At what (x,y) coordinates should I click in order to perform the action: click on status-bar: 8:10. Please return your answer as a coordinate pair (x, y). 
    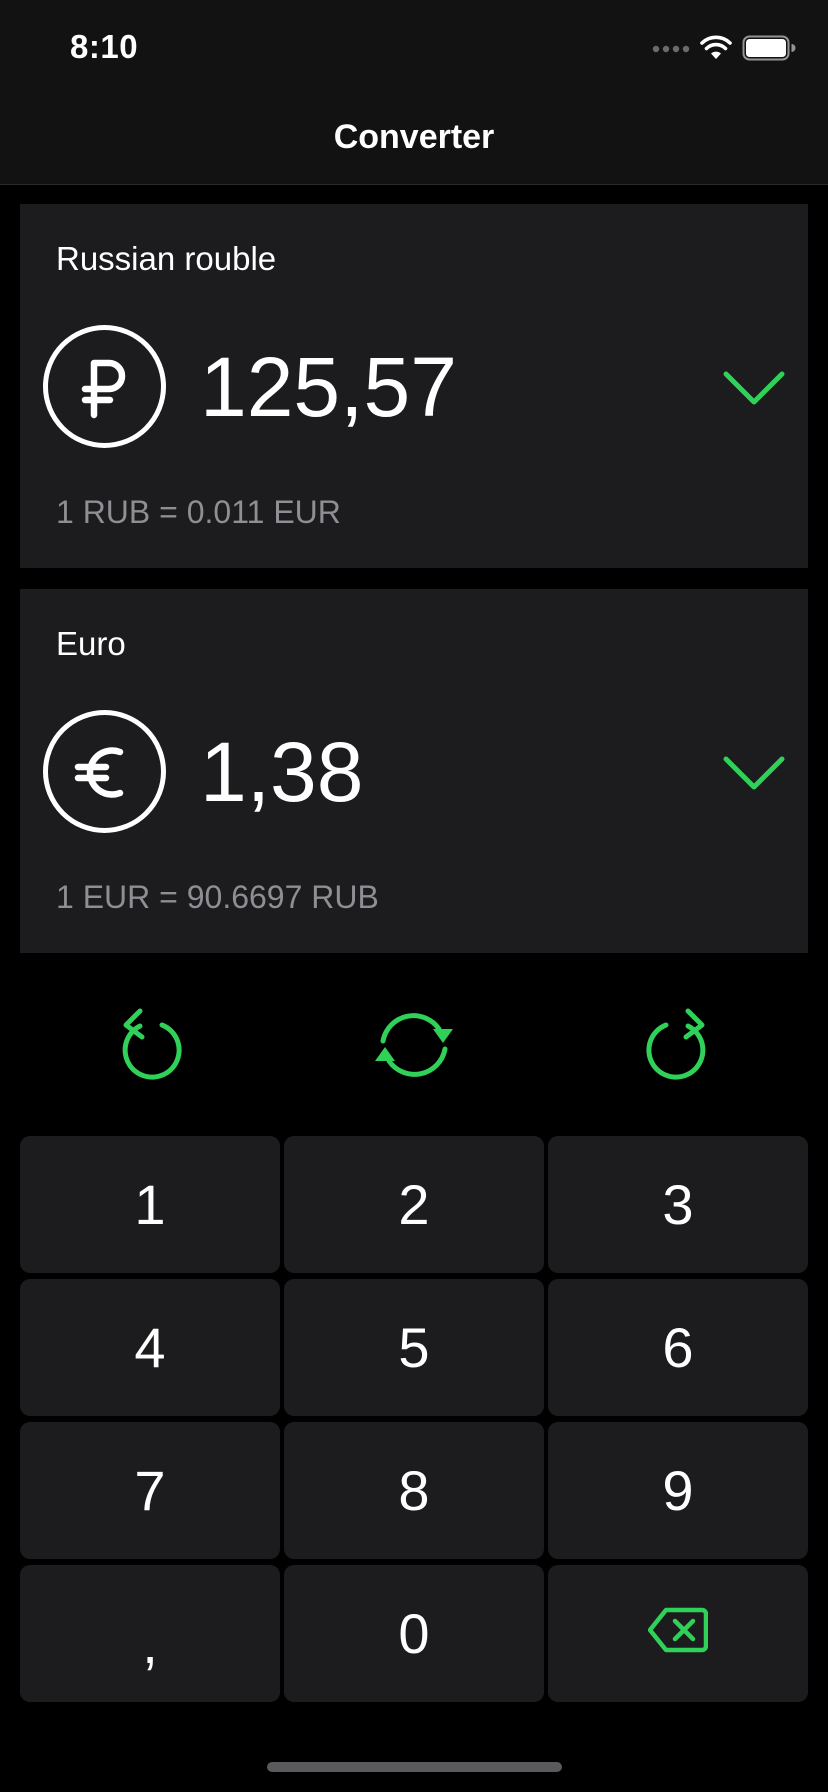
    Looking at the image, I should click on (414, 46).